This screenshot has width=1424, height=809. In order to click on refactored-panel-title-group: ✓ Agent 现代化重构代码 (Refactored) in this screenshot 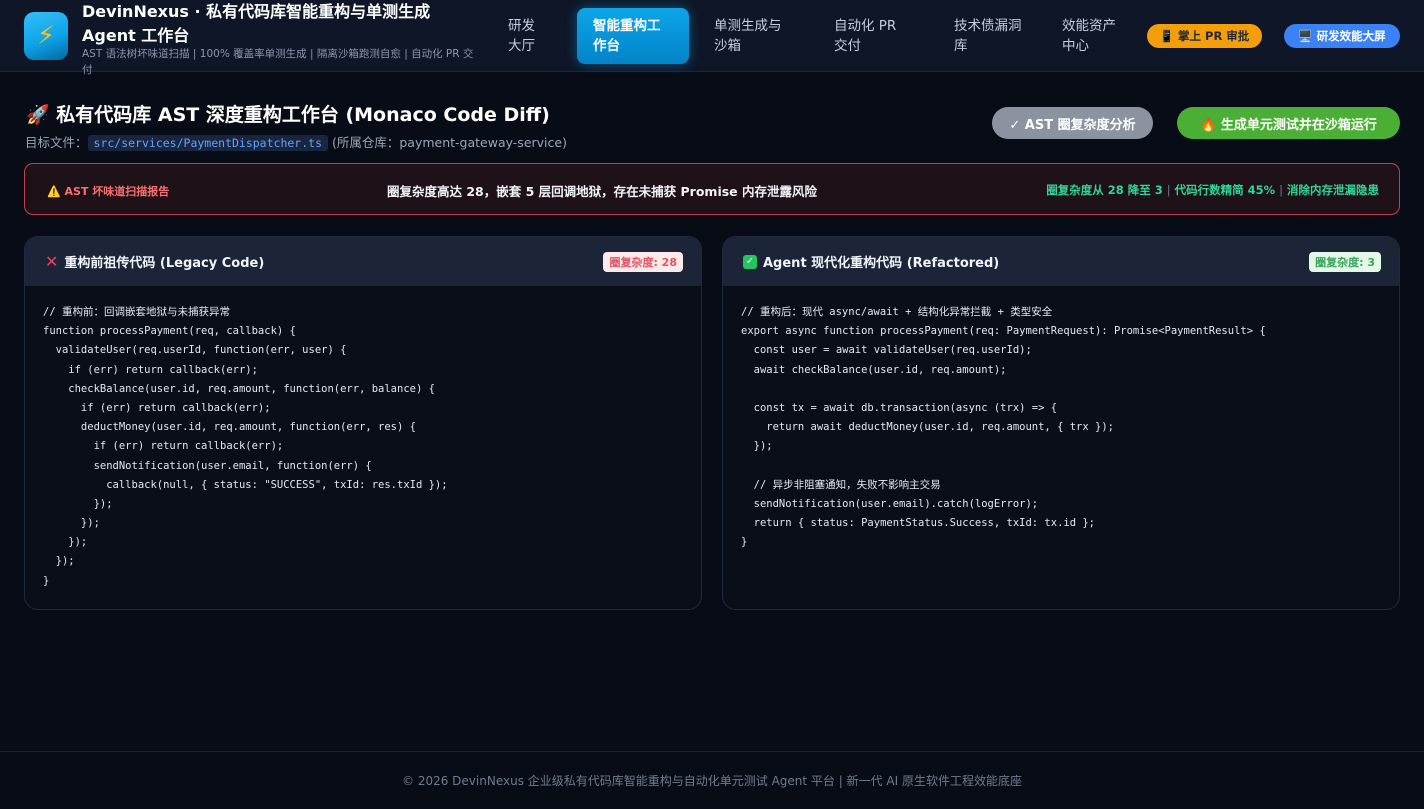, I will do `click(871, 261)`.